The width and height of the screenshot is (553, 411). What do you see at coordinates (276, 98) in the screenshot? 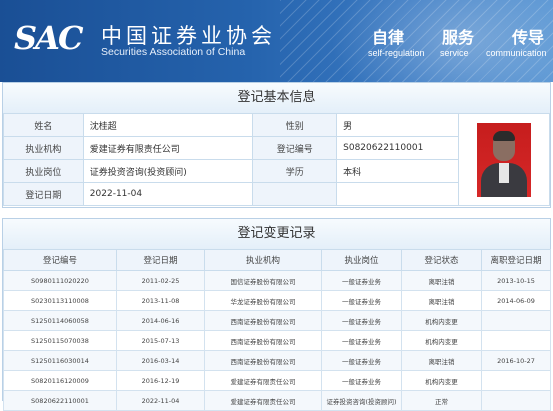
I see `basic-info-title: 登记基本信息` at bounding box center [276, 98].